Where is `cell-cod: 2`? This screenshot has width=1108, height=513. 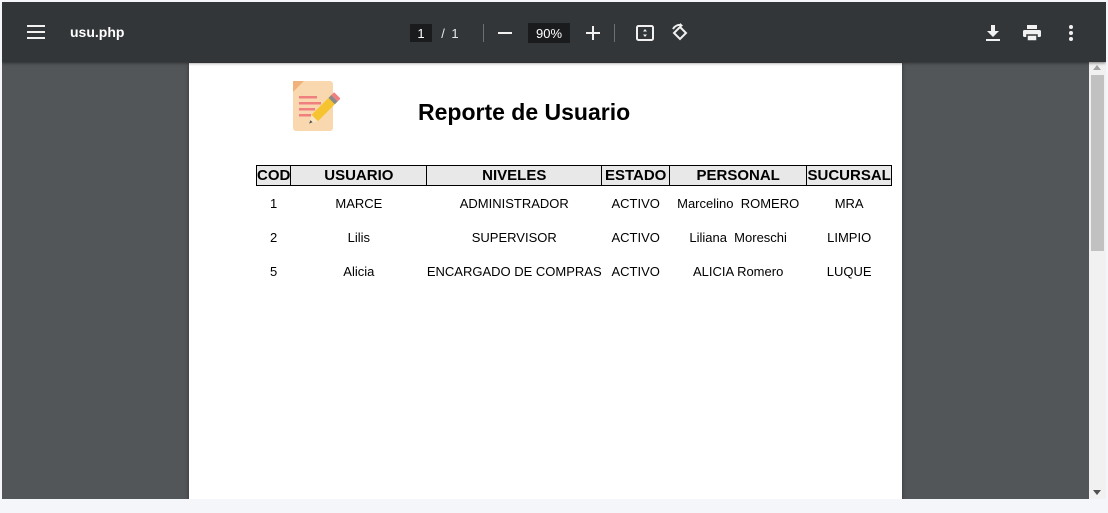 cell-cod: 2 is located at coordinates (274, 237).